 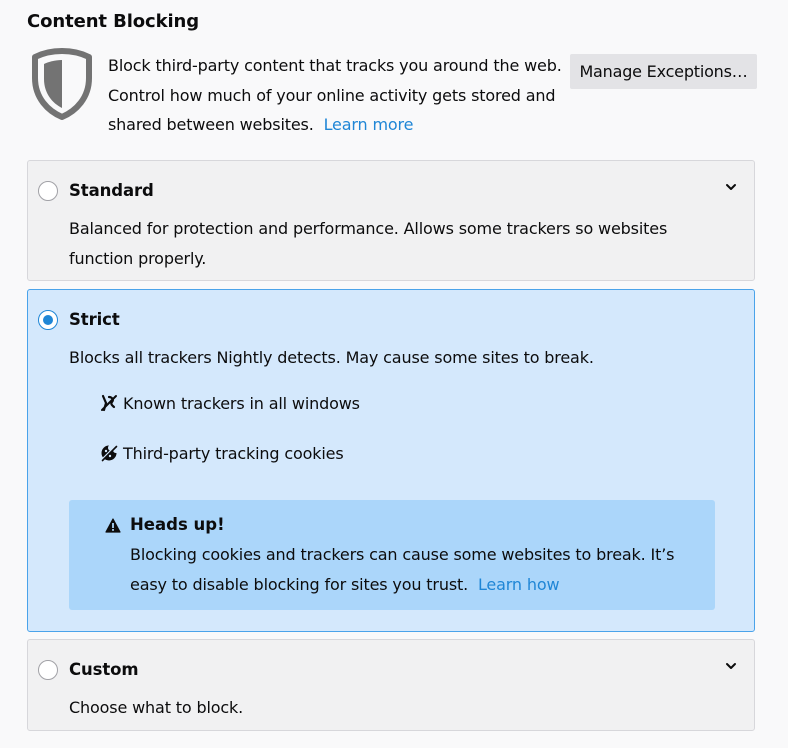 I want to click on feature-label: Known trackers in all windows, so click(x=241, y=403).